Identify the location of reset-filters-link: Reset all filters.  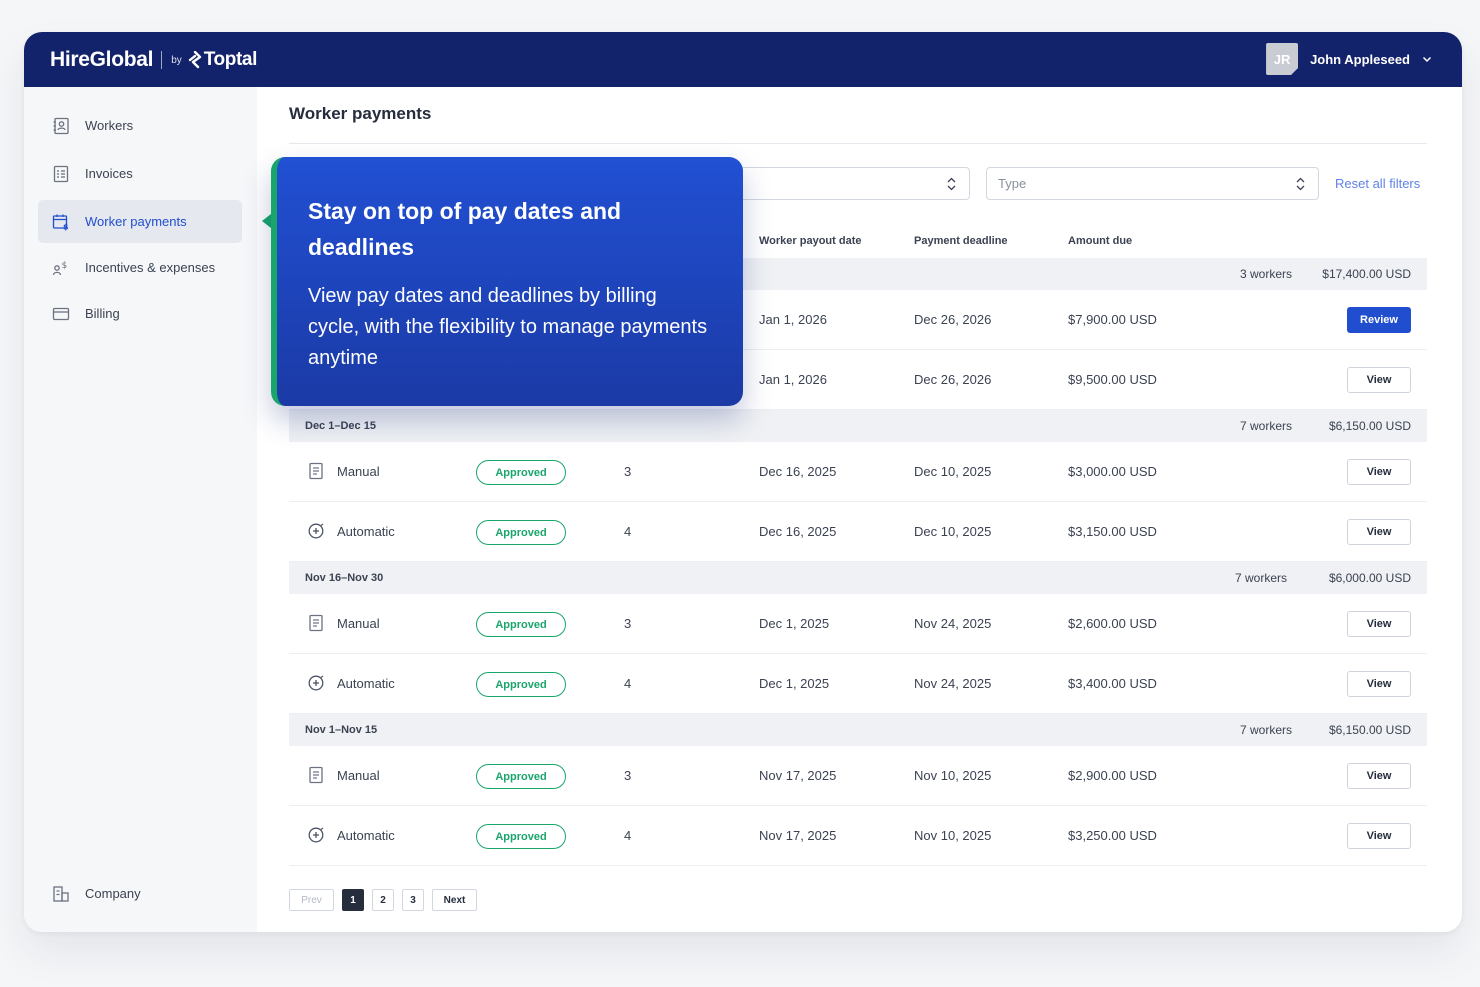
(1377, 183).